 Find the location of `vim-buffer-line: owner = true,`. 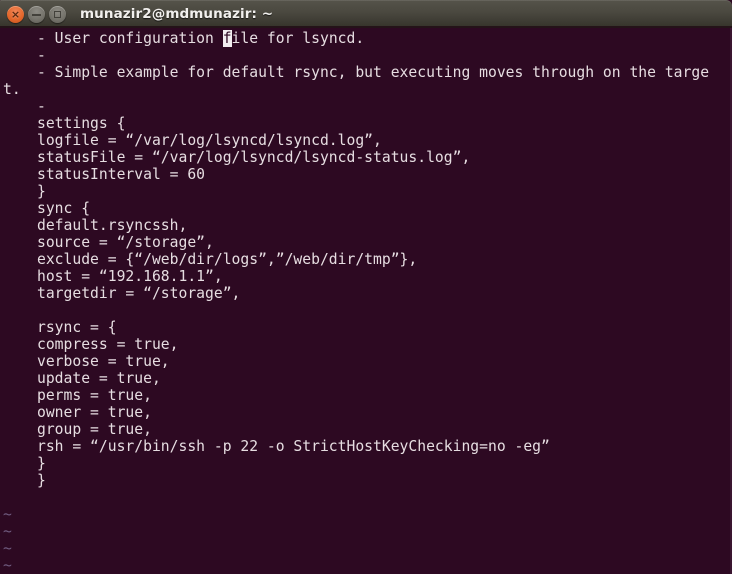

vim-buffer-line: owner = true, is located at coordinates (366, 412).